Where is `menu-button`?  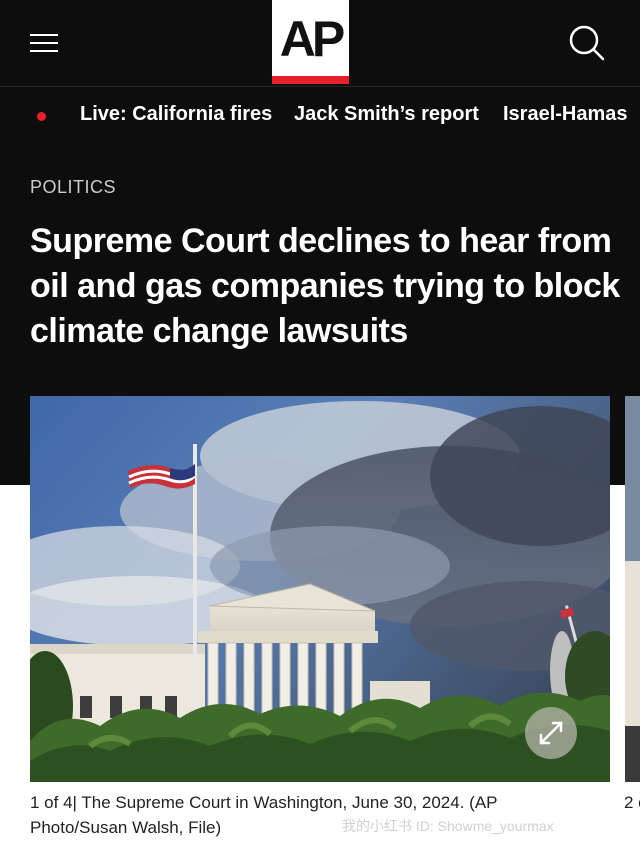
menu-button is located at coordinates (45, 43).